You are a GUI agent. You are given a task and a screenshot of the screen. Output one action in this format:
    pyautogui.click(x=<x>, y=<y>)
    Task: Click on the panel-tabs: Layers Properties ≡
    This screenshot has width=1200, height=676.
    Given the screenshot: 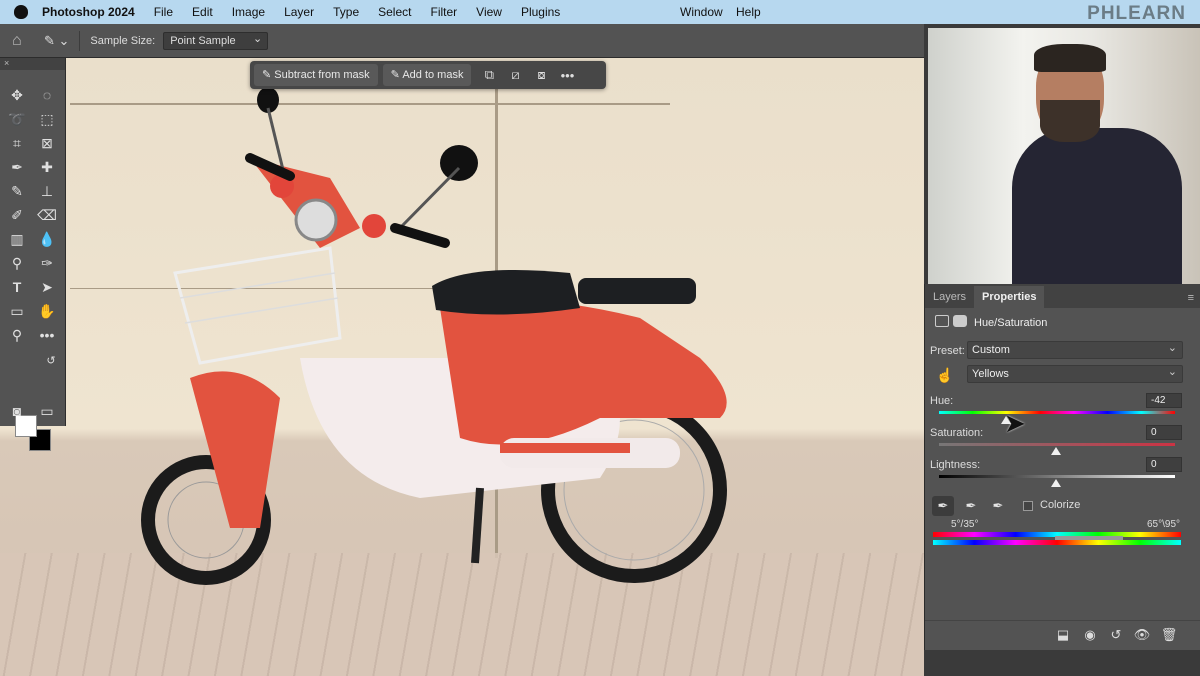 What is the action you would take?
    pyautogui.click(x=1062, y=296)
    